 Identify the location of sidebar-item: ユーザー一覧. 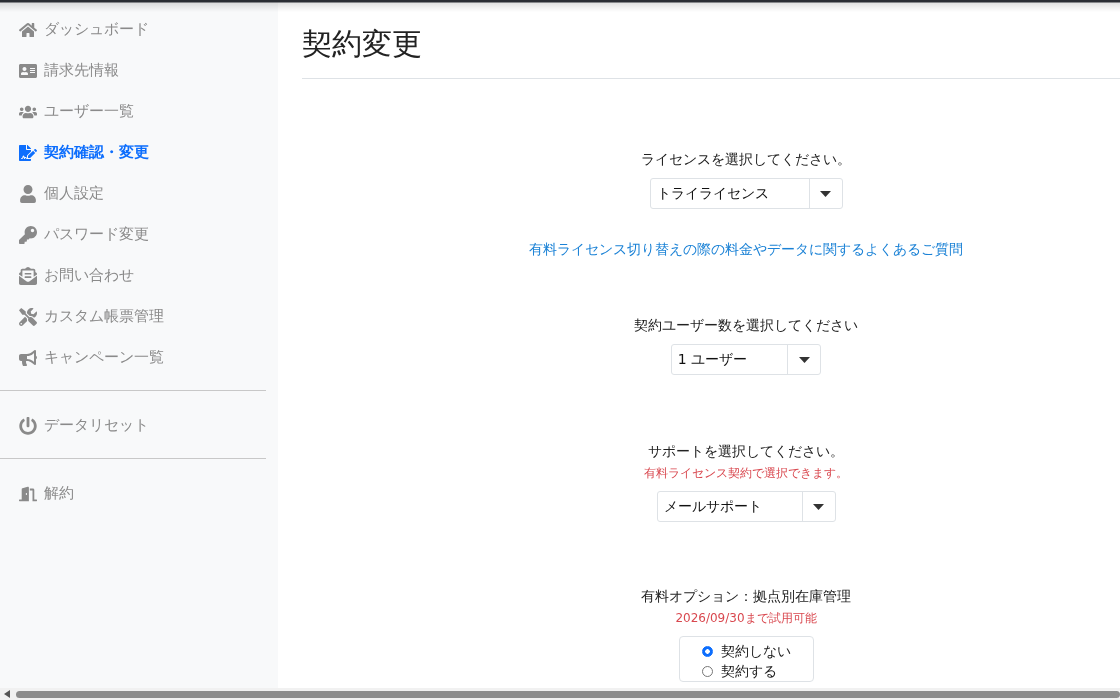
(139, 111).